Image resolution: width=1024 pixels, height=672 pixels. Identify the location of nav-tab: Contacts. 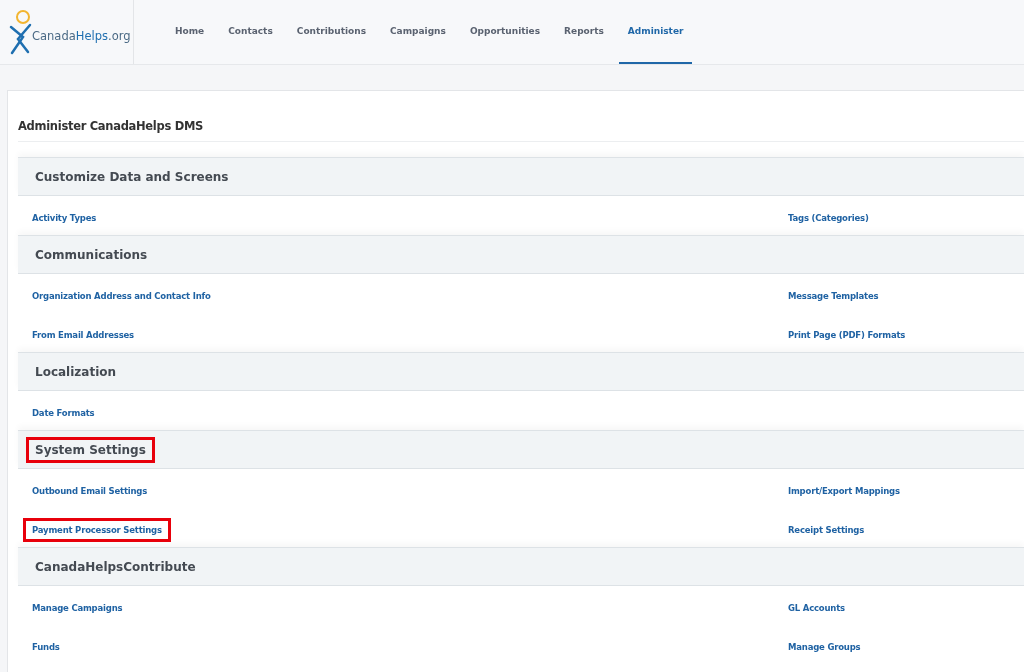
(250, 32).